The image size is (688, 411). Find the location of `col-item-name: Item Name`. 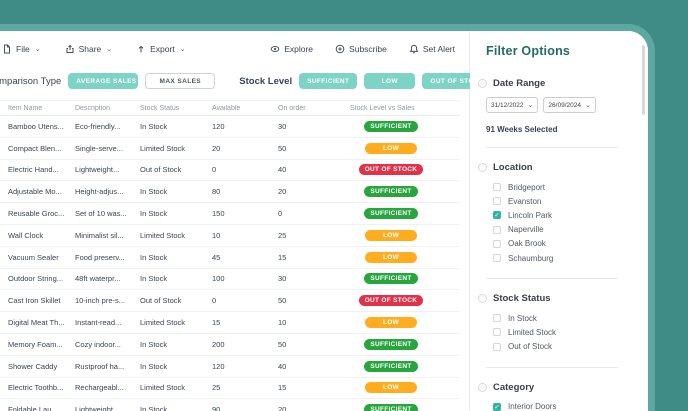

col-item-name: Item Name is located at coordinates (25, 108).